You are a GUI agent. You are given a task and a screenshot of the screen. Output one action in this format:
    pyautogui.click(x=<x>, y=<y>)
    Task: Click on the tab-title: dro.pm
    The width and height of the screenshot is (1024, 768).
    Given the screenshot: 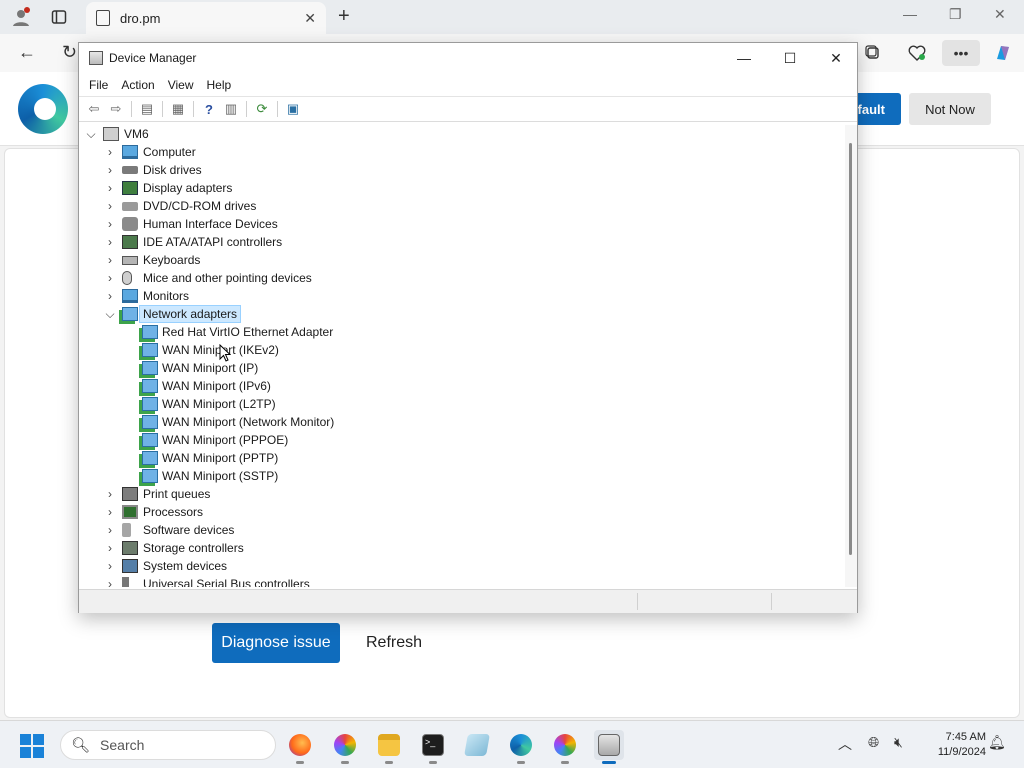 What is the action you would take?
    pyautogui.click(x=140, y=18)
    